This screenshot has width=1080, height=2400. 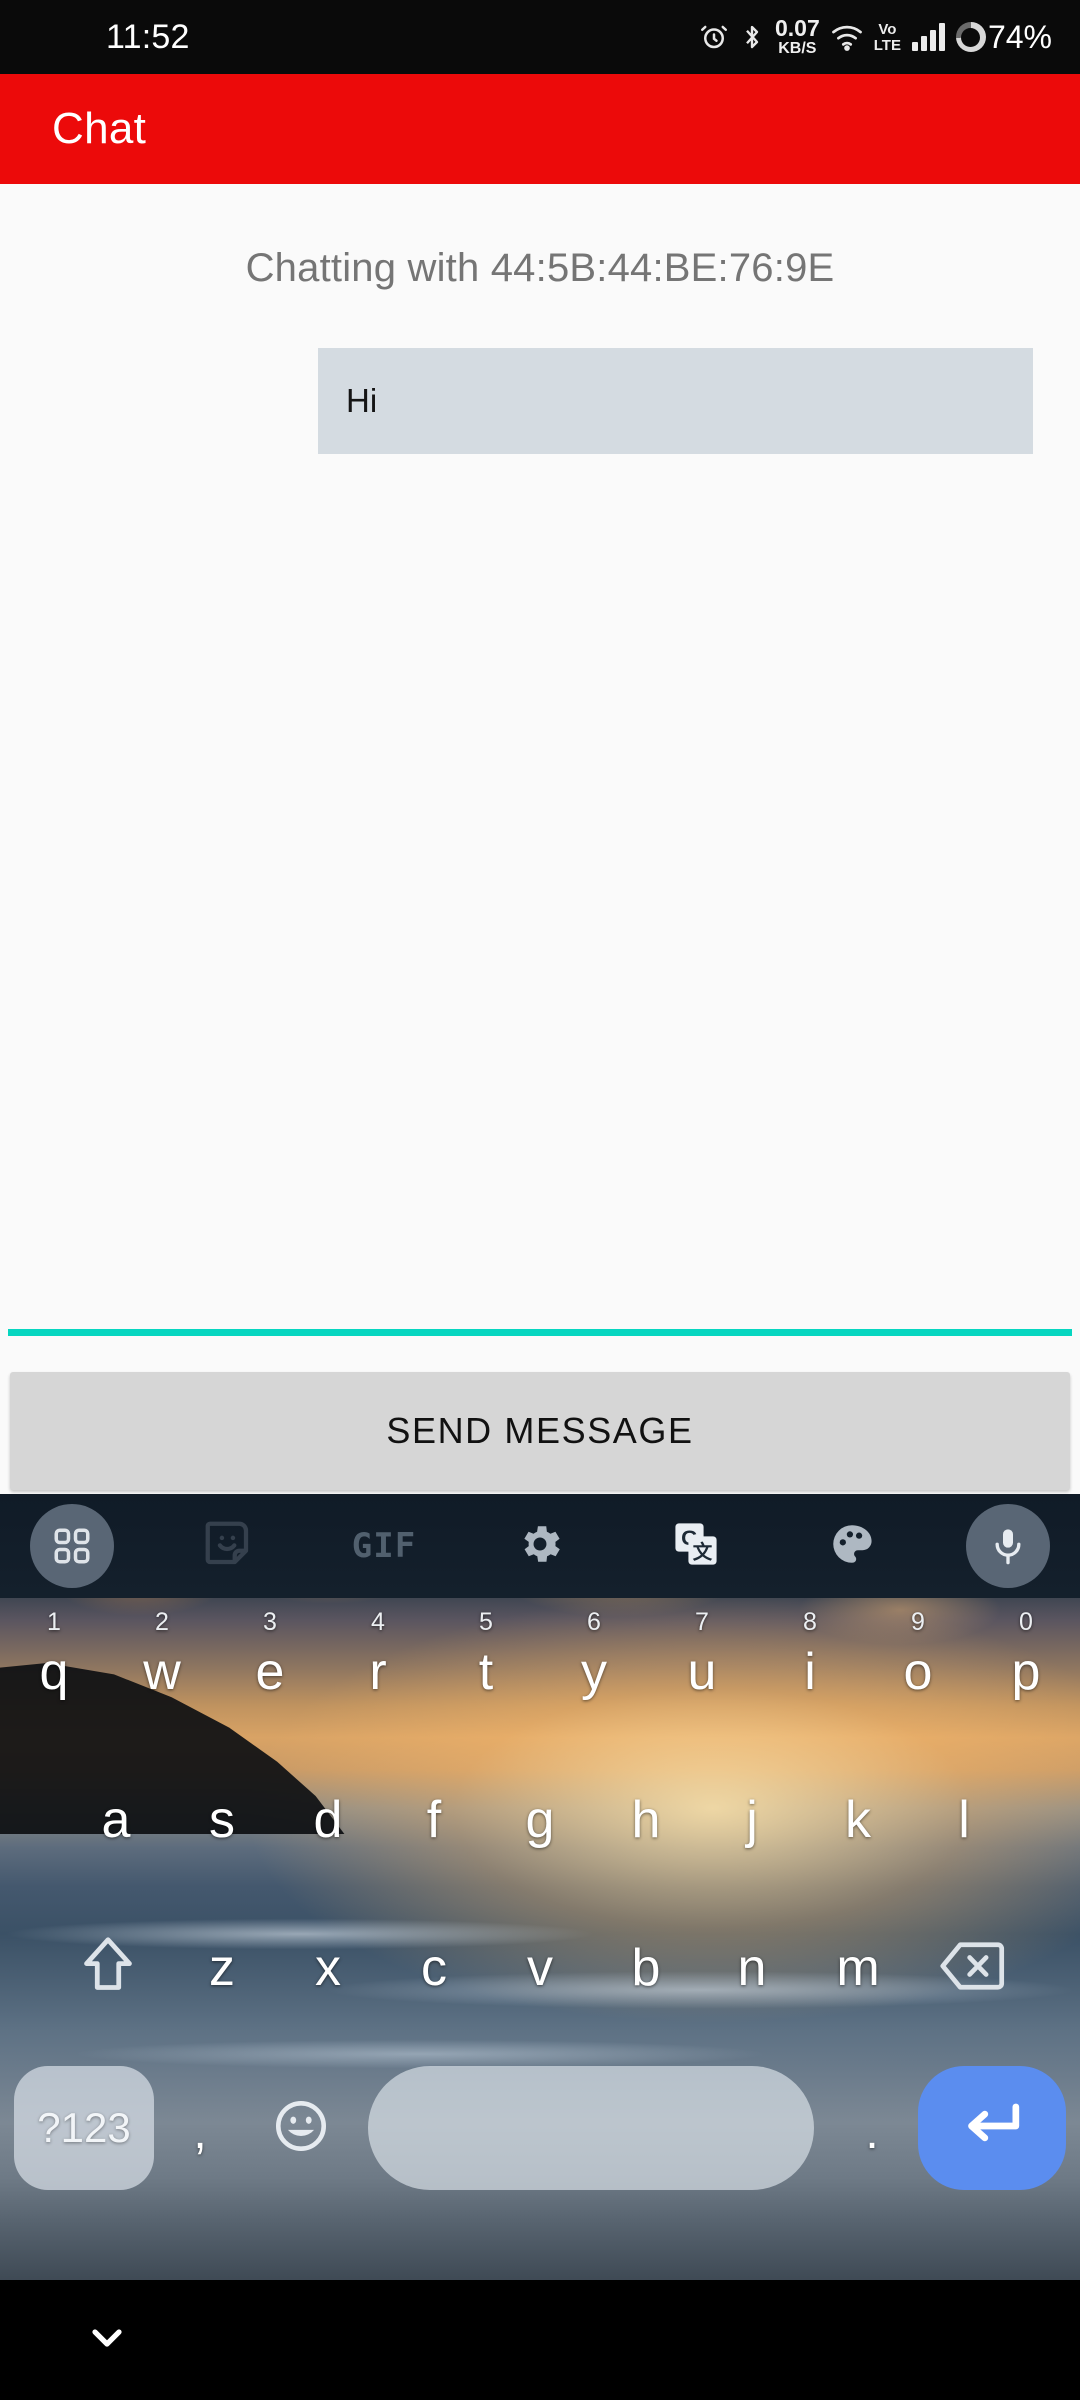 I want to click on hide-keyboard-button, so click(x=107, y=2340).